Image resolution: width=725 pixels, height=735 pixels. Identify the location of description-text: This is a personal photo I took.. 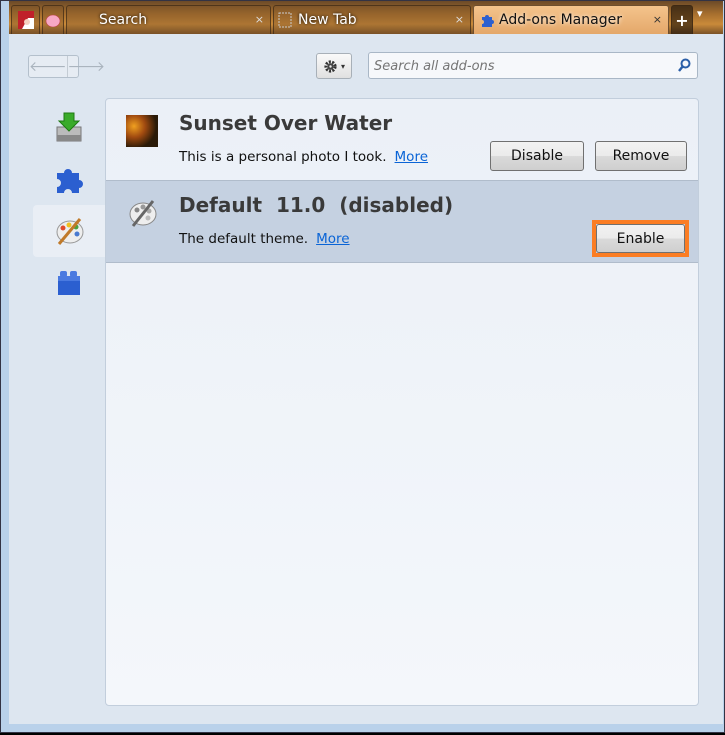
(283, 157).